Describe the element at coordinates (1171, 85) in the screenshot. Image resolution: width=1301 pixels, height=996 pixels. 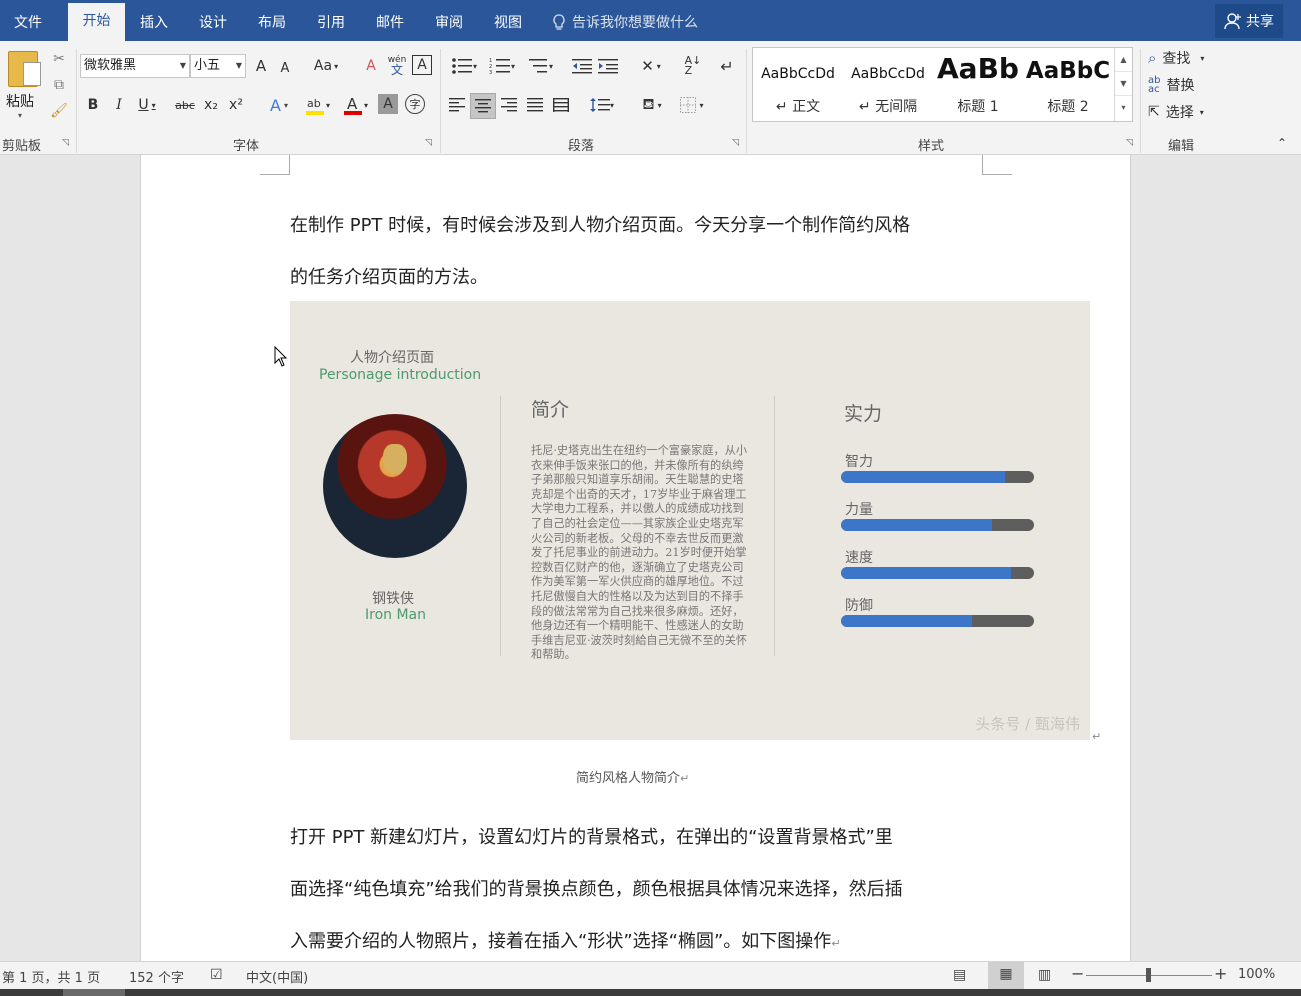
I see `replace-button: ab ac 替换` at that location.